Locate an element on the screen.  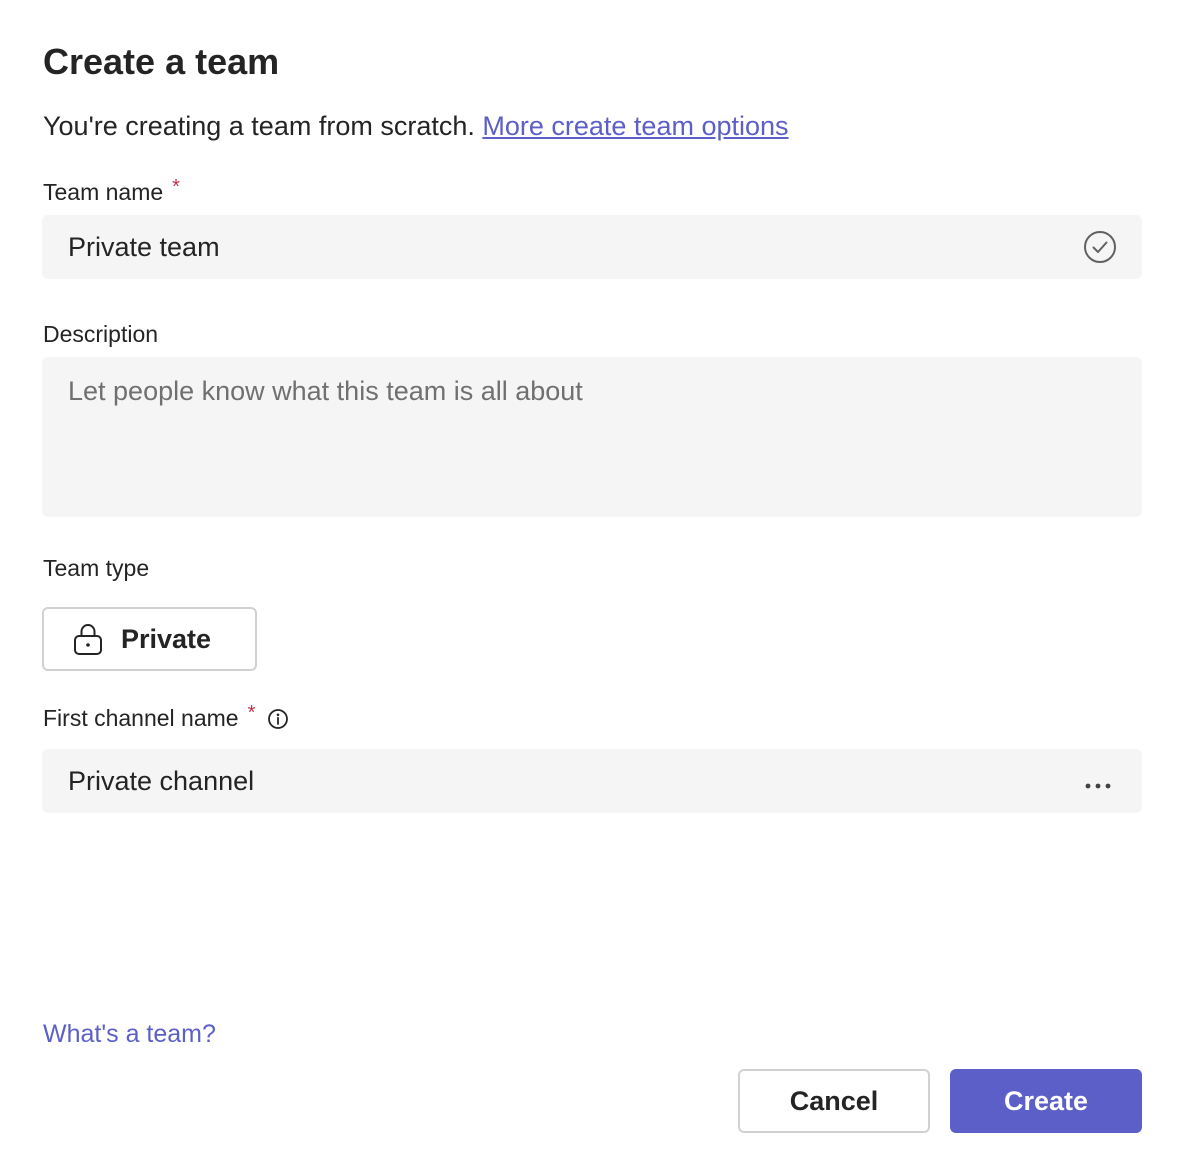
team-type-label-text: Team type is located at coordinates (96, 568).